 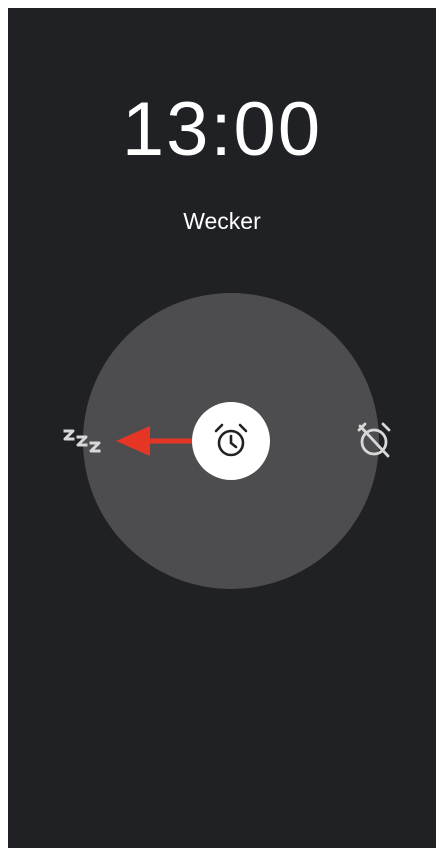 I want to click on alarm-label: Wecker, so click(x=222, y=221).